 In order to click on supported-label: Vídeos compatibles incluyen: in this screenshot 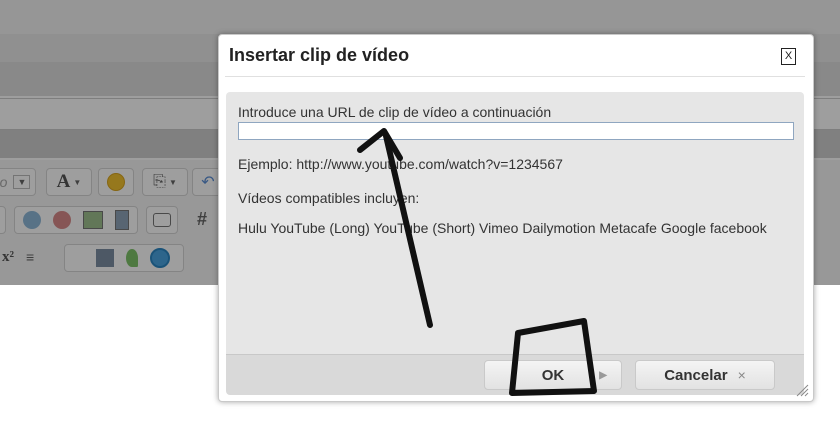, I will do `click(329, 198)`.